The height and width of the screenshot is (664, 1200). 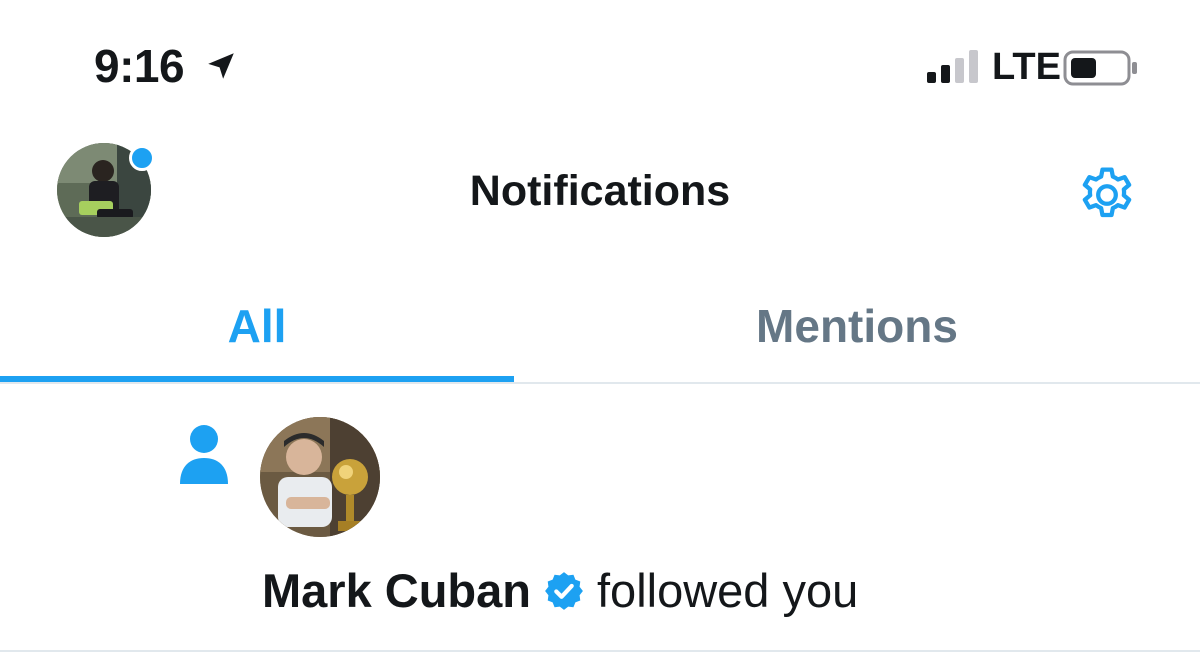 What do you see at coordinates (139, 66) in the screenshot?
I see `status-time: 9:16` at bounding box center [139, 66].